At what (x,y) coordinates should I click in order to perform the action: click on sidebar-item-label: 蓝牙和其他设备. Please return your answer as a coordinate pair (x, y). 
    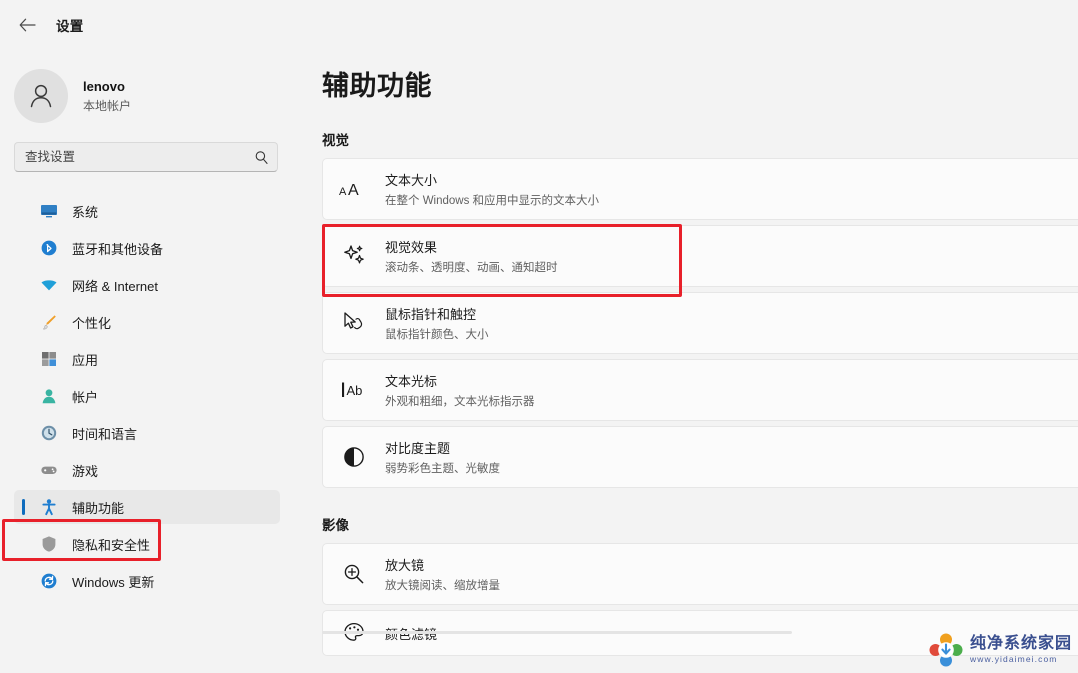
    Looking at the image, I should click on (118, 249).